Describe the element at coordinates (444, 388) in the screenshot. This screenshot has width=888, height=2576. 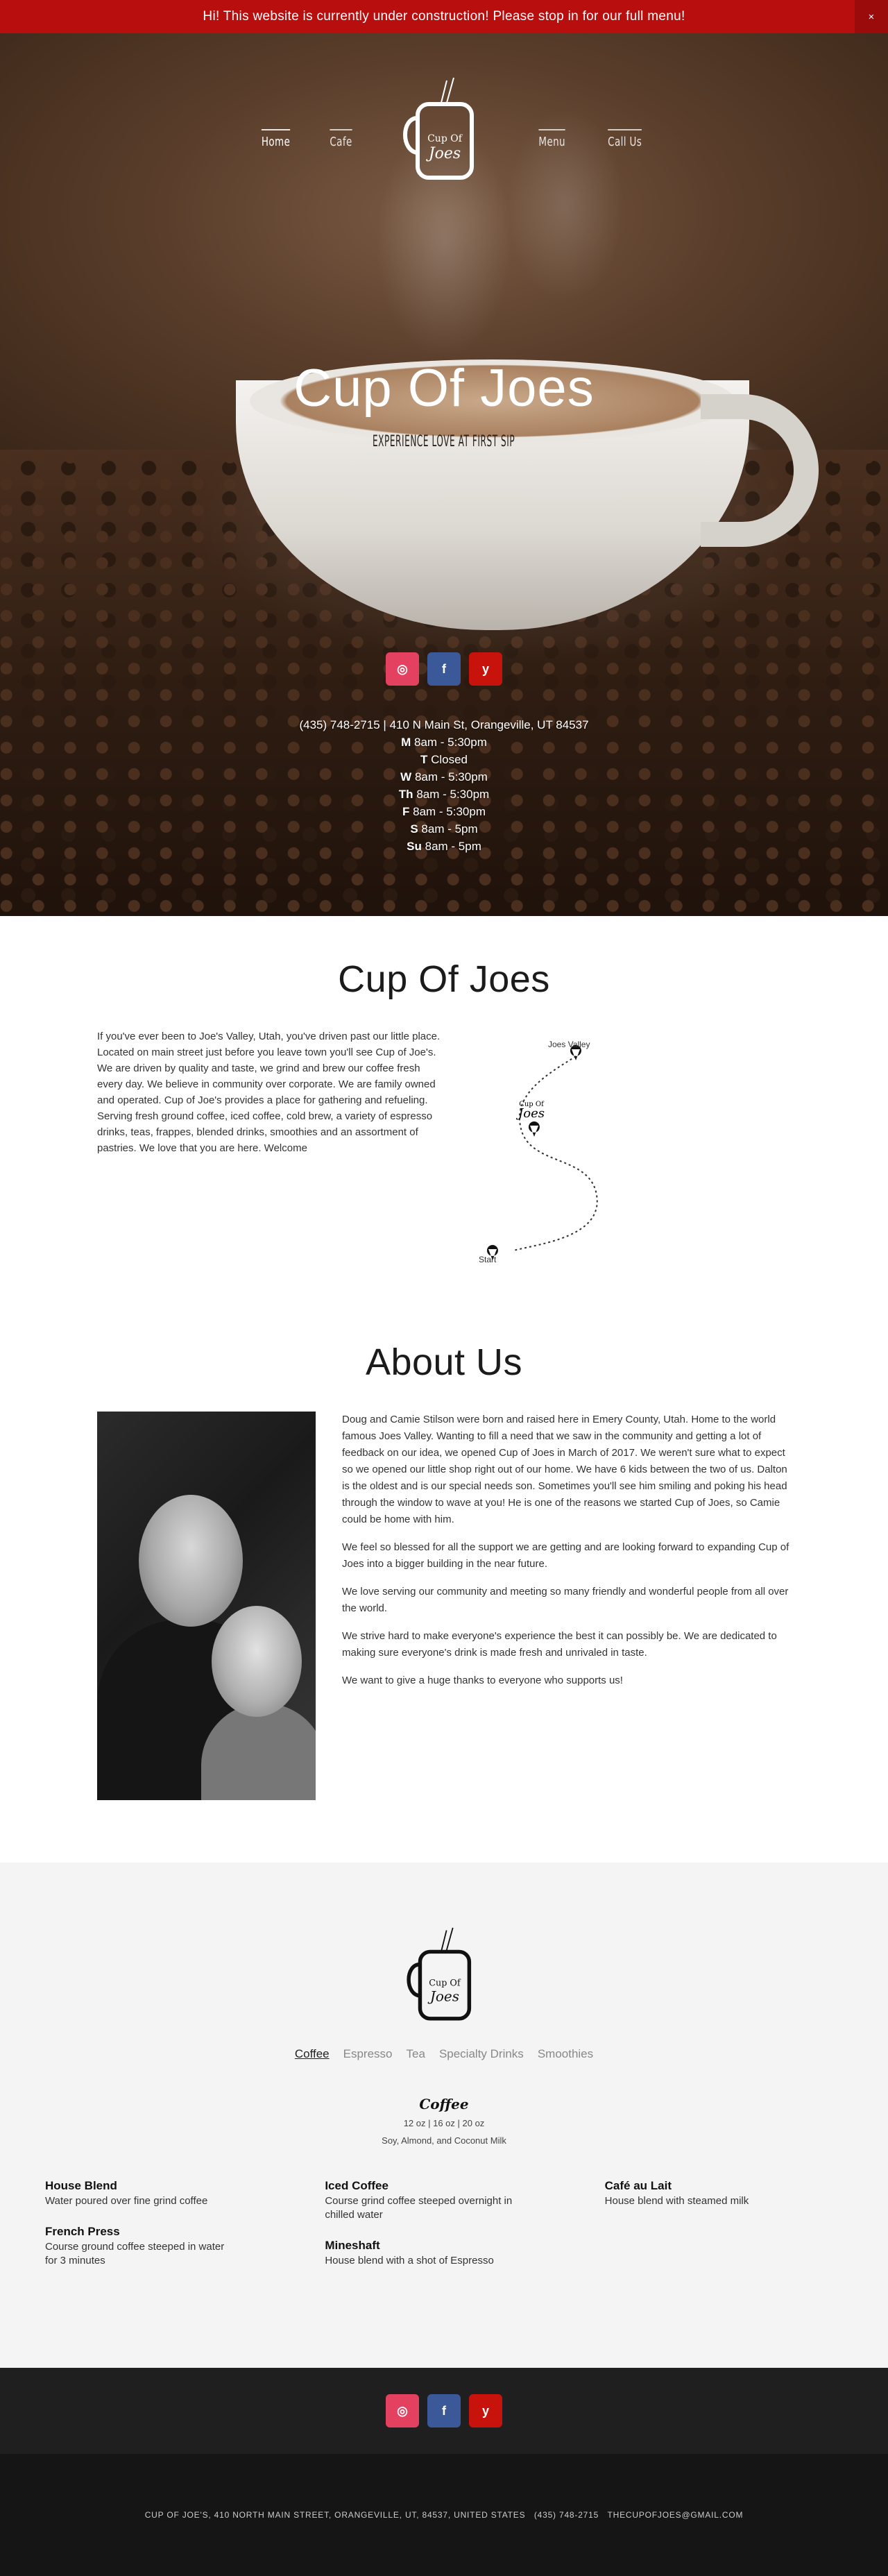
I see `hero-title: Cup Of Joes` at that location.